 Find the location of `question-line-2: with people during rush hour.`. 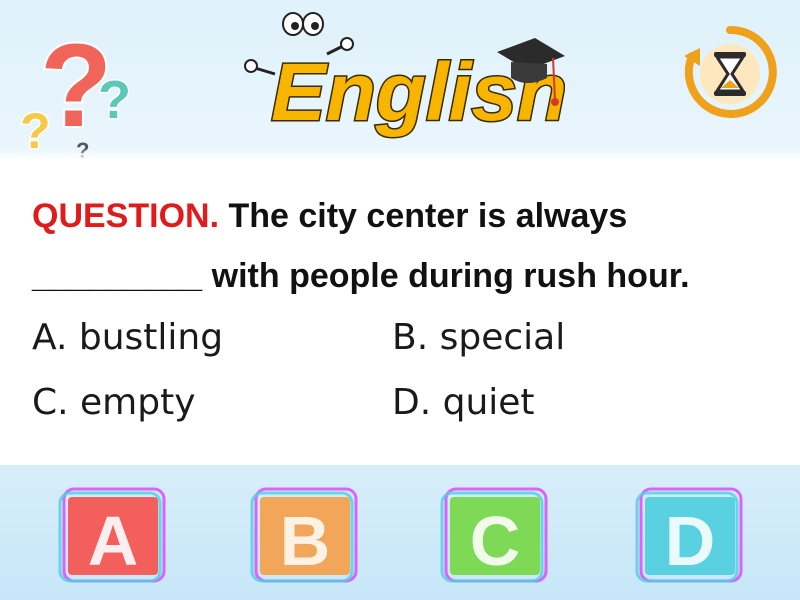

question-line-2: with people during rush hour. is located at coordinates (450, 276).